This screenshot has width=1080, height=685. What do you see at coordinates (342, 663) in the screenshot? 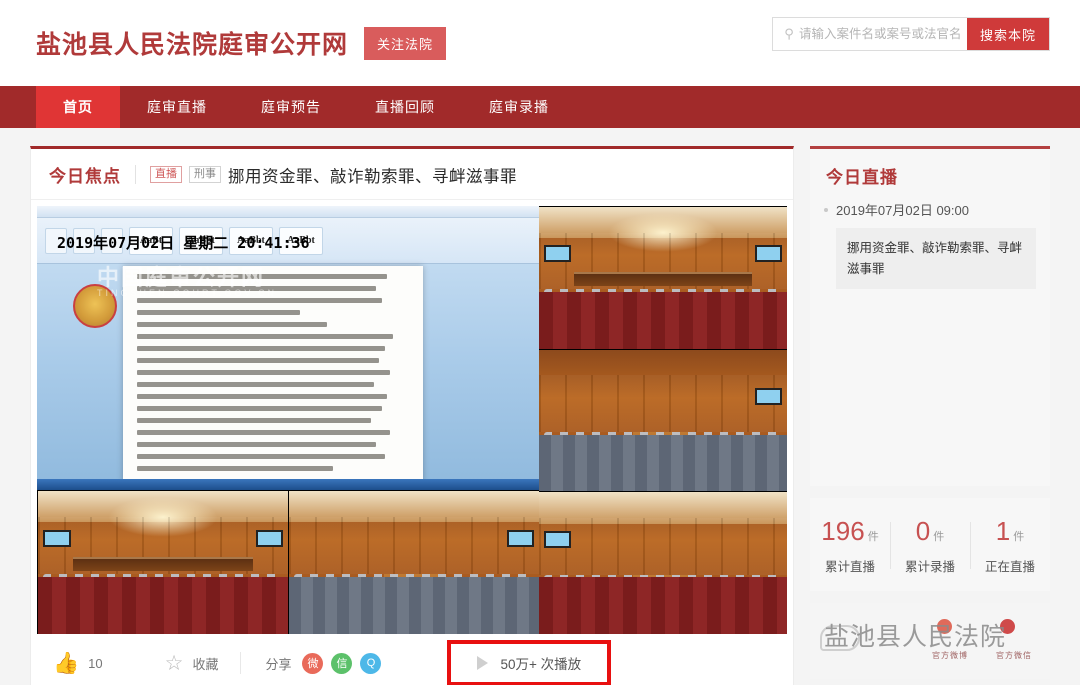
I see `wechat-share-icon: 信` at bounding box center [342, 663].